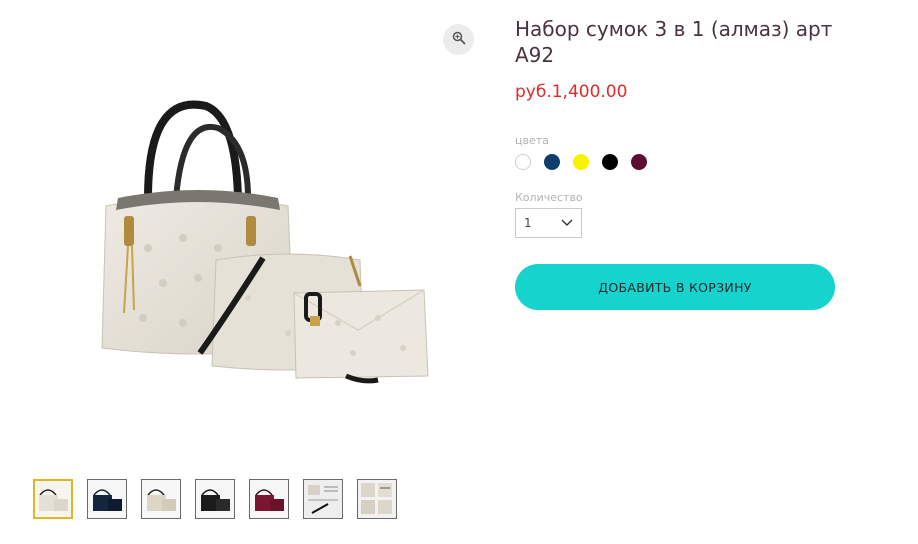 The image size is (918, 544). What do you see at coordinates (377, 499) in the screenshot?
I see `thumbnail-detail-view` at bounding box center [377, 499].